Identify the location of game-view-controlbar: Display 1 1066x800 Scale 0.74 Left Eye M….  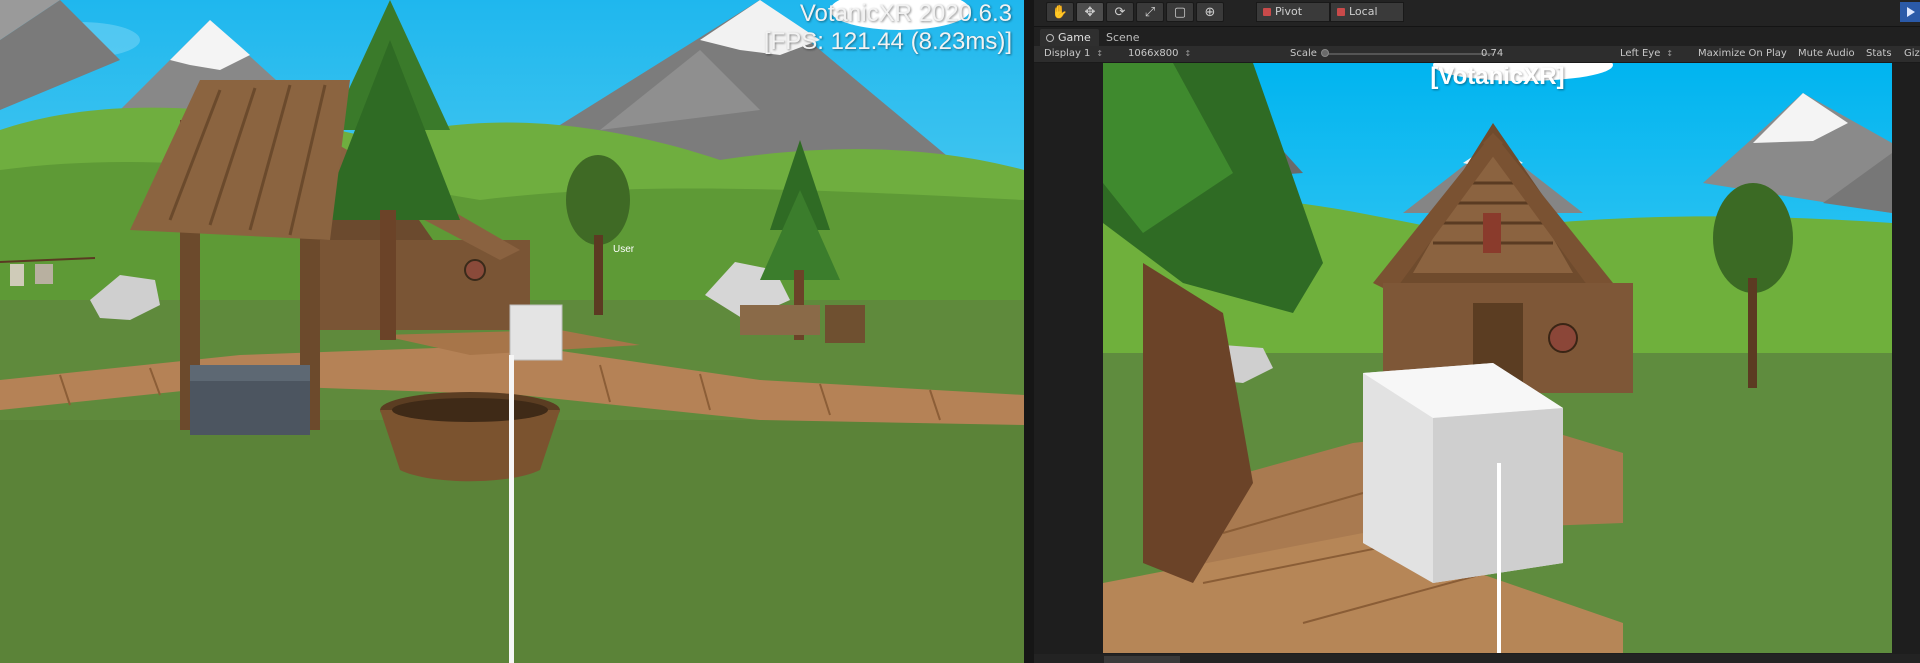
(1477, 54).